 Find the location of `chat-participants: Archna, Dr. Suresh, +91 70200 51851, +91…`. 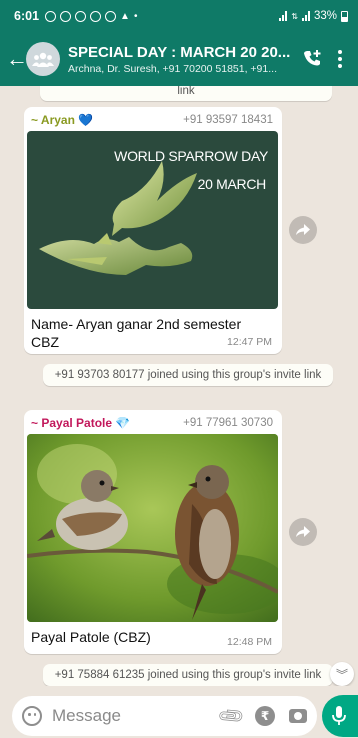

chat-participants: Archna, Dr. Suresh, +91 70200 51851, +91… is located at coordinates (172, 68).